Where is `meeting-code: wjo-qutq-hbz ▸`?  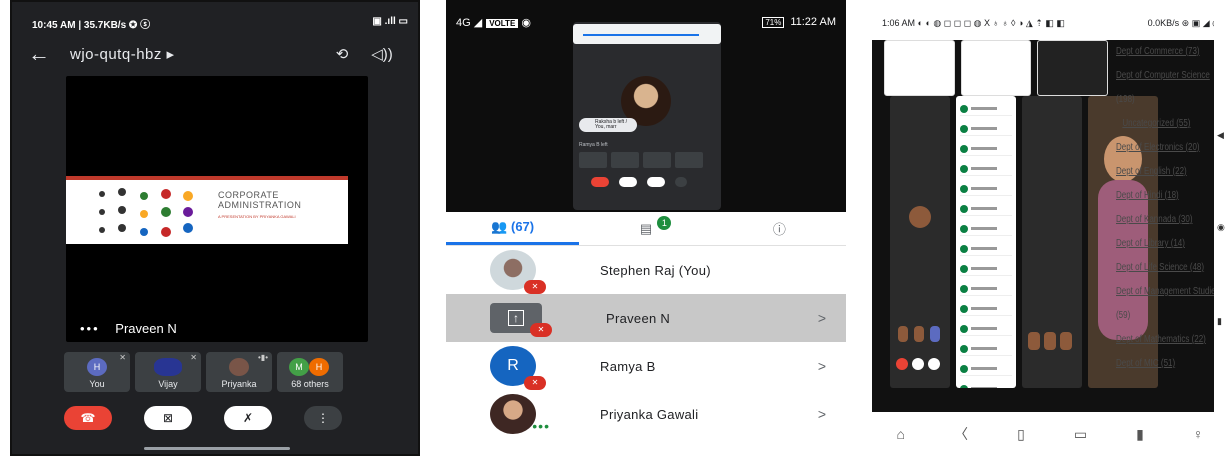 meeting-code: wjo-qutq-hbz ▸ is located at coordinates (196, 54).